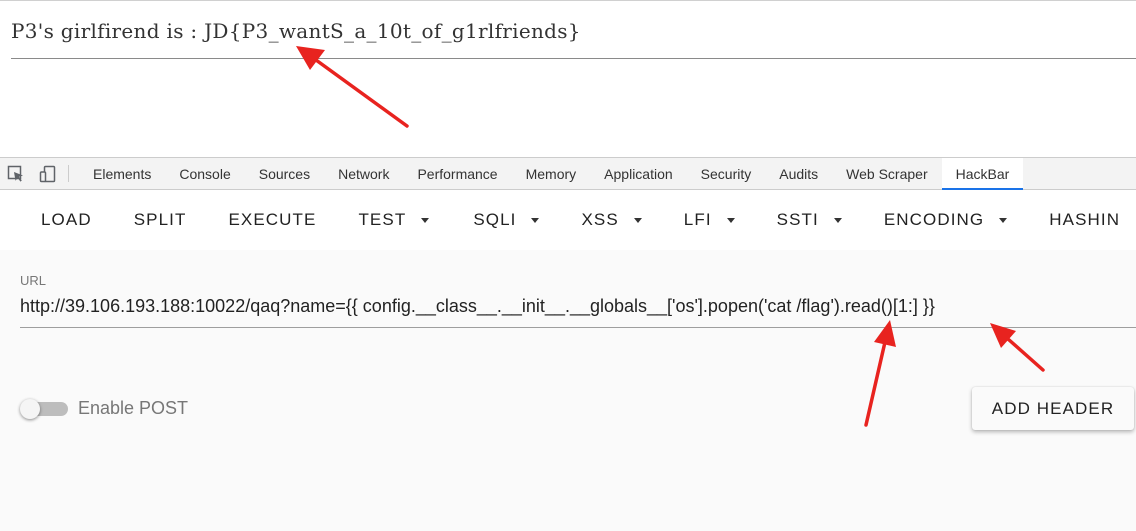 Image resolution: width=1136 pixels, height=531 pixels. I want to click on url-input-underline, so click(578, 327).